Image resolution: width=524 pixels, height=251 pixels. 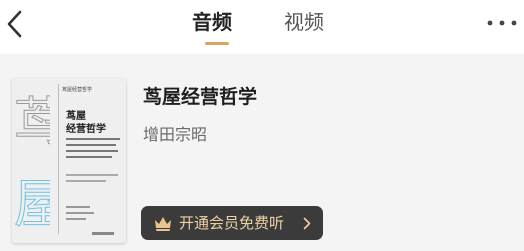 What do you see at coordinates (217, 43) in the screenshot?
I see `active-tab-indicator` at bounding box center [217, 43].